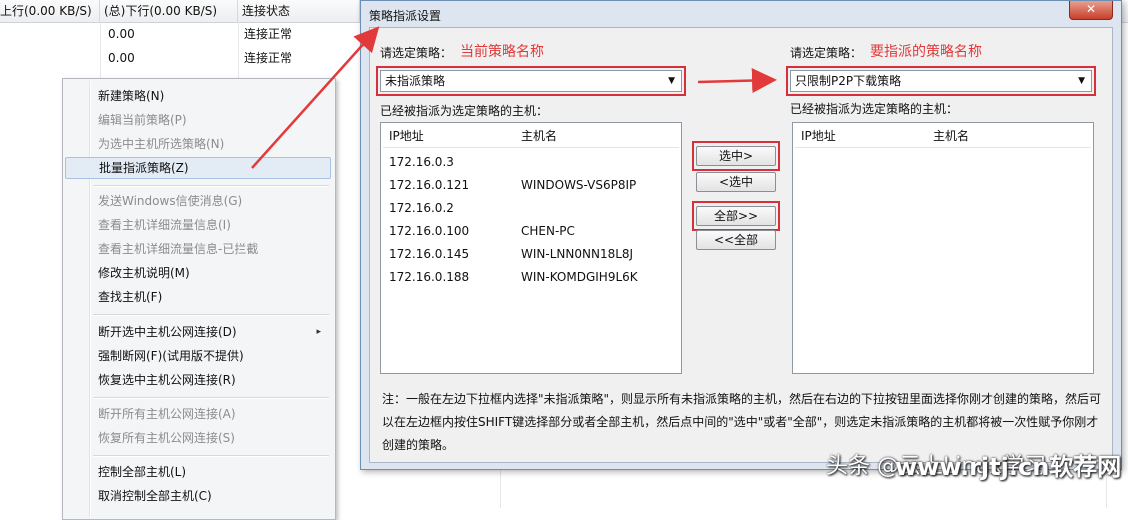  Describe the element at coordinates (198, 496) in the screenshot. I see `menu-item-uncontrol-all: 取消控制全部主机(C)` at that location.